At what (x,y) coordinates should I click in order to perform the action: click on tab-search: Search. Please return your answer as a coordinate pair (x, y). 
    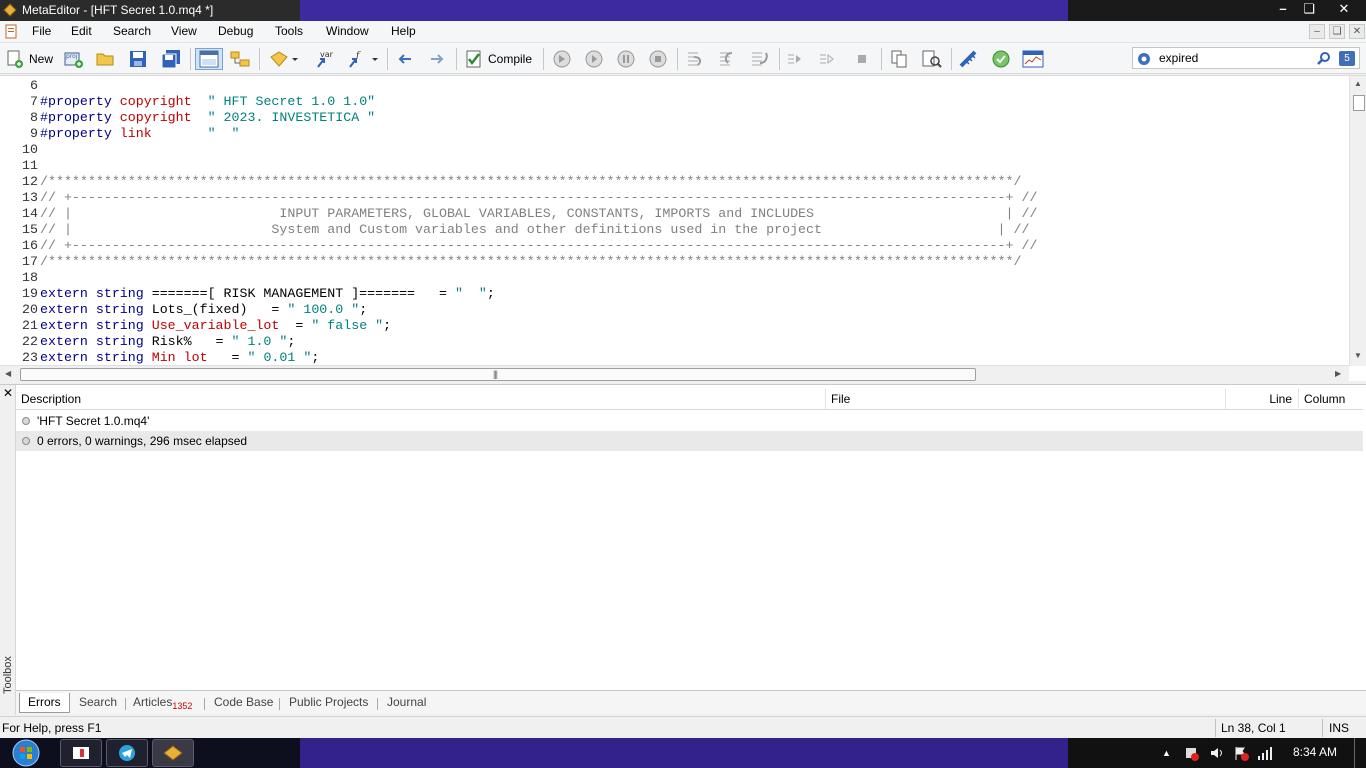
    Looking at the image, I should click on (98, 703).